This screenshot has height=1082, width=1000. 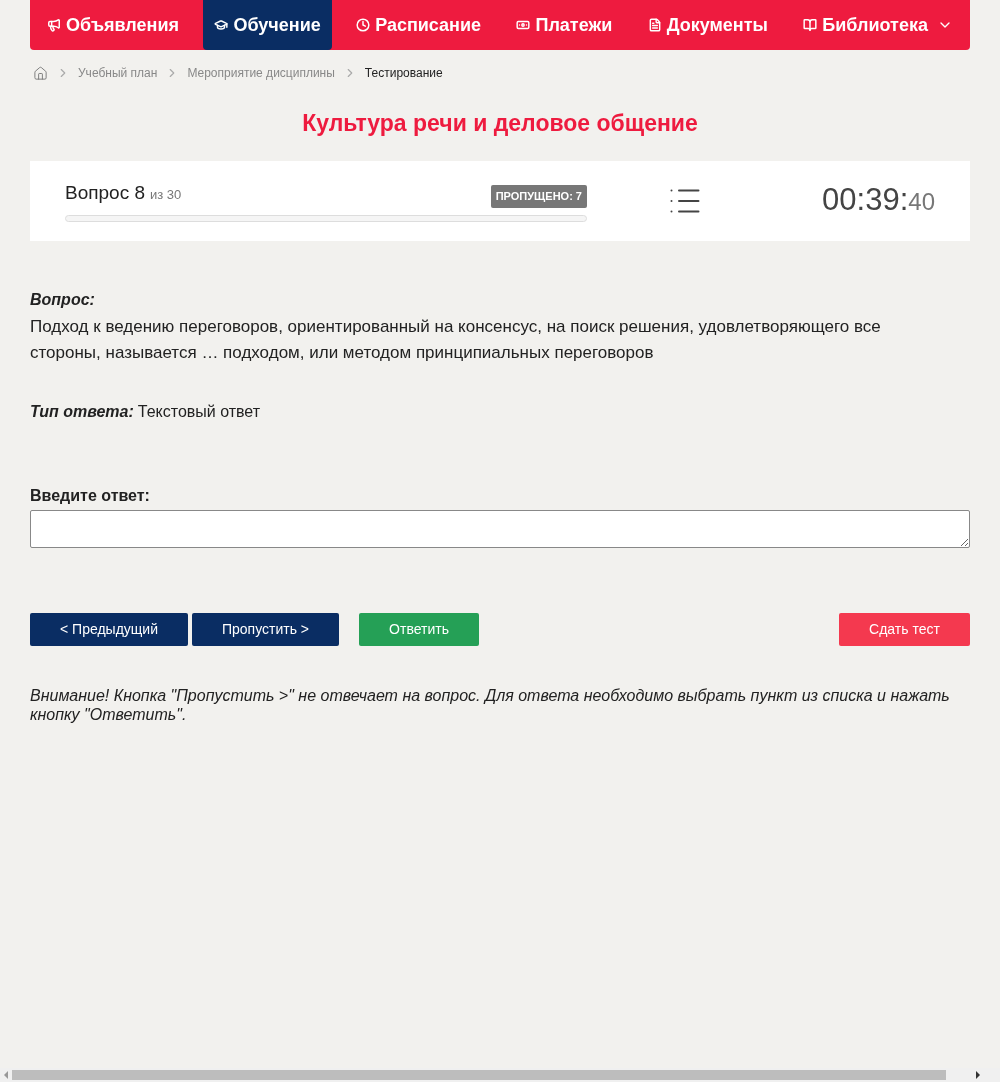 What do you see at coordinates (865, 200) in the screenshot?
I see `timer: 00:39:` at bounding box center [865, 200].